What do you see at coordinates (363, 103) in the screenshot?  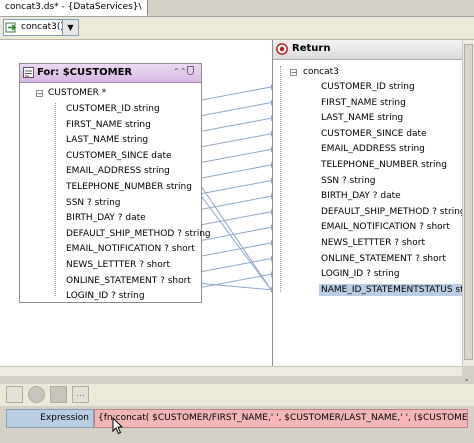 I see `return-field: FIRST_NAME string` at bounding box center [363, 103].